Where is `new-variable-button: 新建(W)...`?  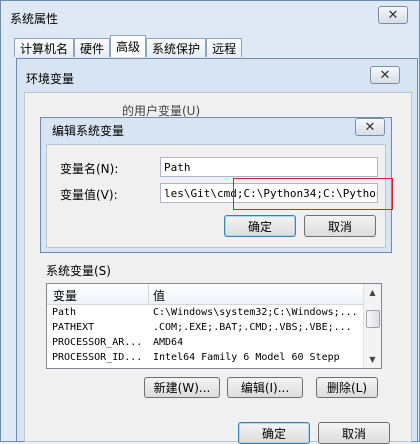 new-variable-button: 新建(W)... is located at coordinates (182, 387).